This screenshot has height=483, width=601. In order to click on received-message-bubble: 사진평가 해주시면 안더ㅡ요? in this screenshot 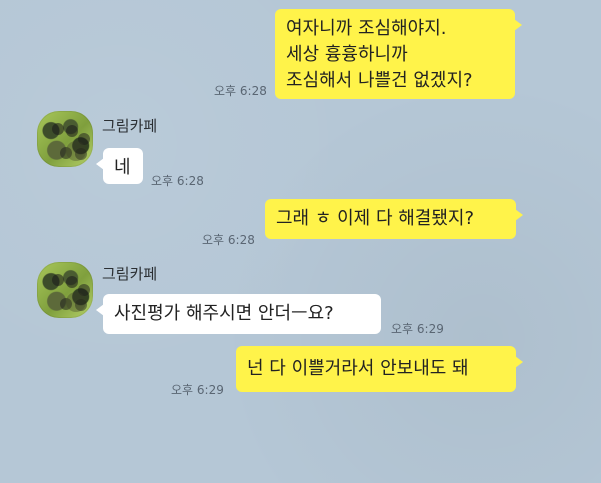, I will do `click(238, 314)`.